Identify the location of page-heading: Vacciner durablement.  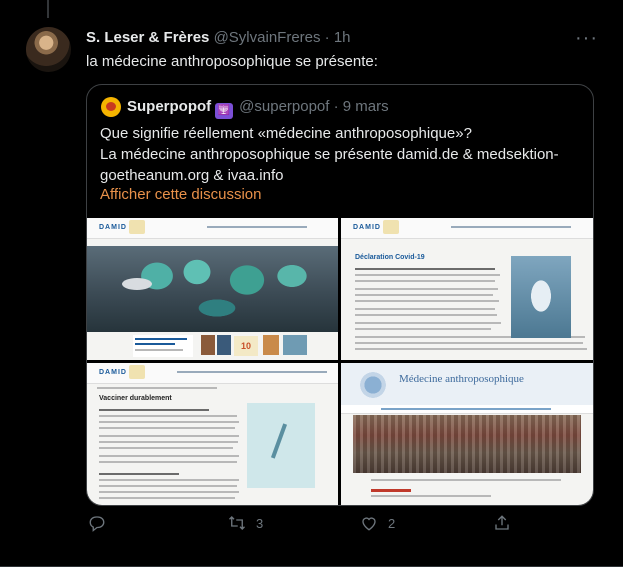
(135, 398).